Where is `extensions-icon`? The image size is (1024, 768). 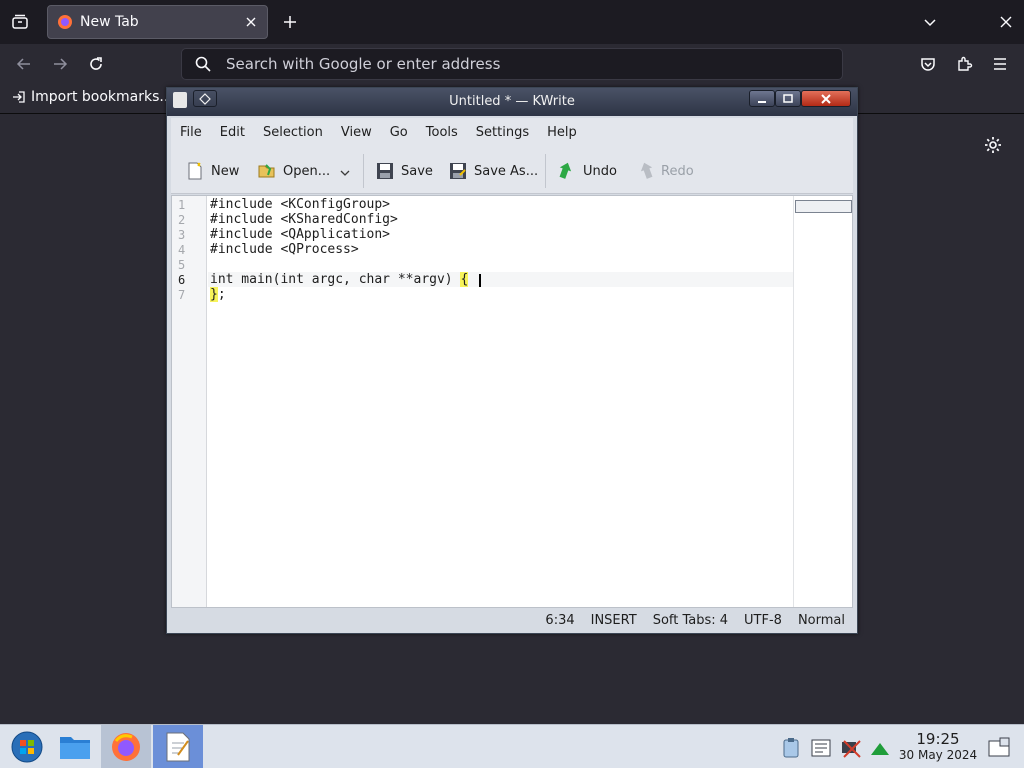 extensions-icon is located at coordinates (964, 64).